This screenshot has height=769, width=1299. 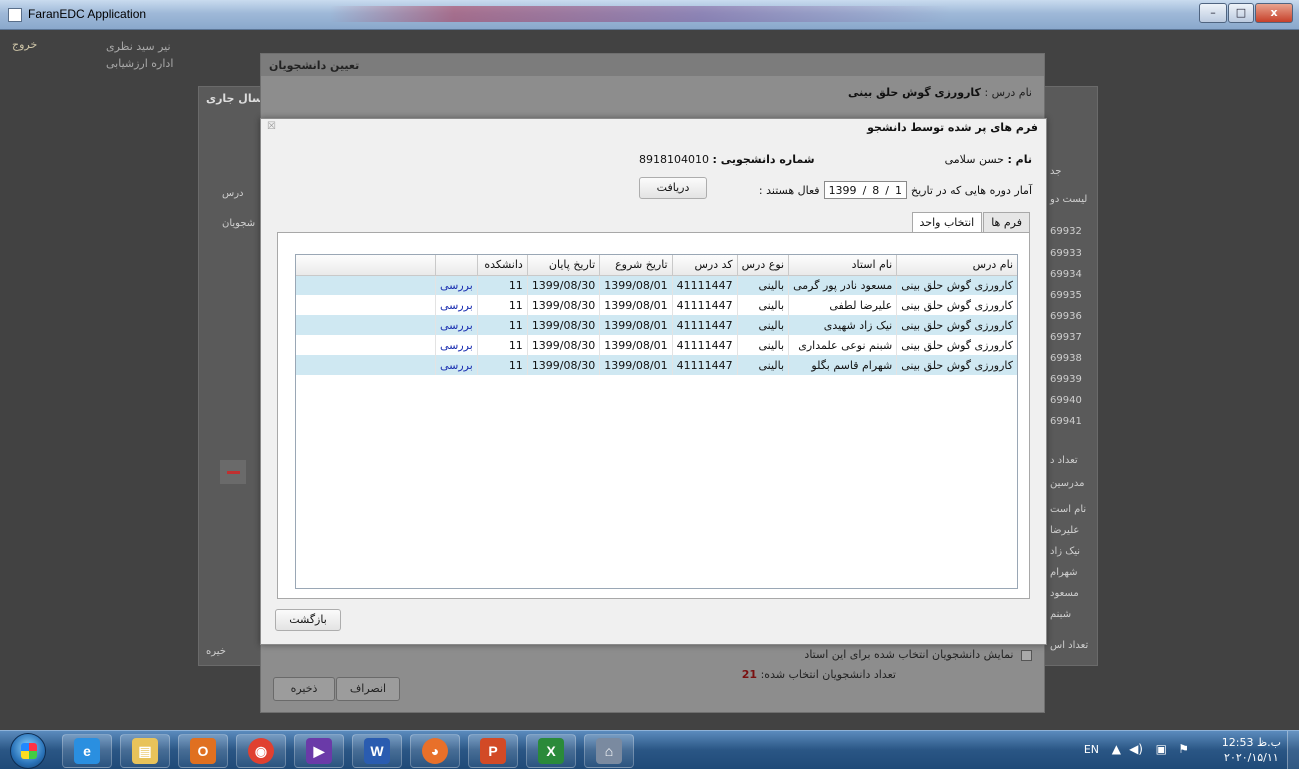 What do you see at coordinates (1056, 171) in the screenshot?
I see `background-label: جد` at bounding box center [1056, 171].